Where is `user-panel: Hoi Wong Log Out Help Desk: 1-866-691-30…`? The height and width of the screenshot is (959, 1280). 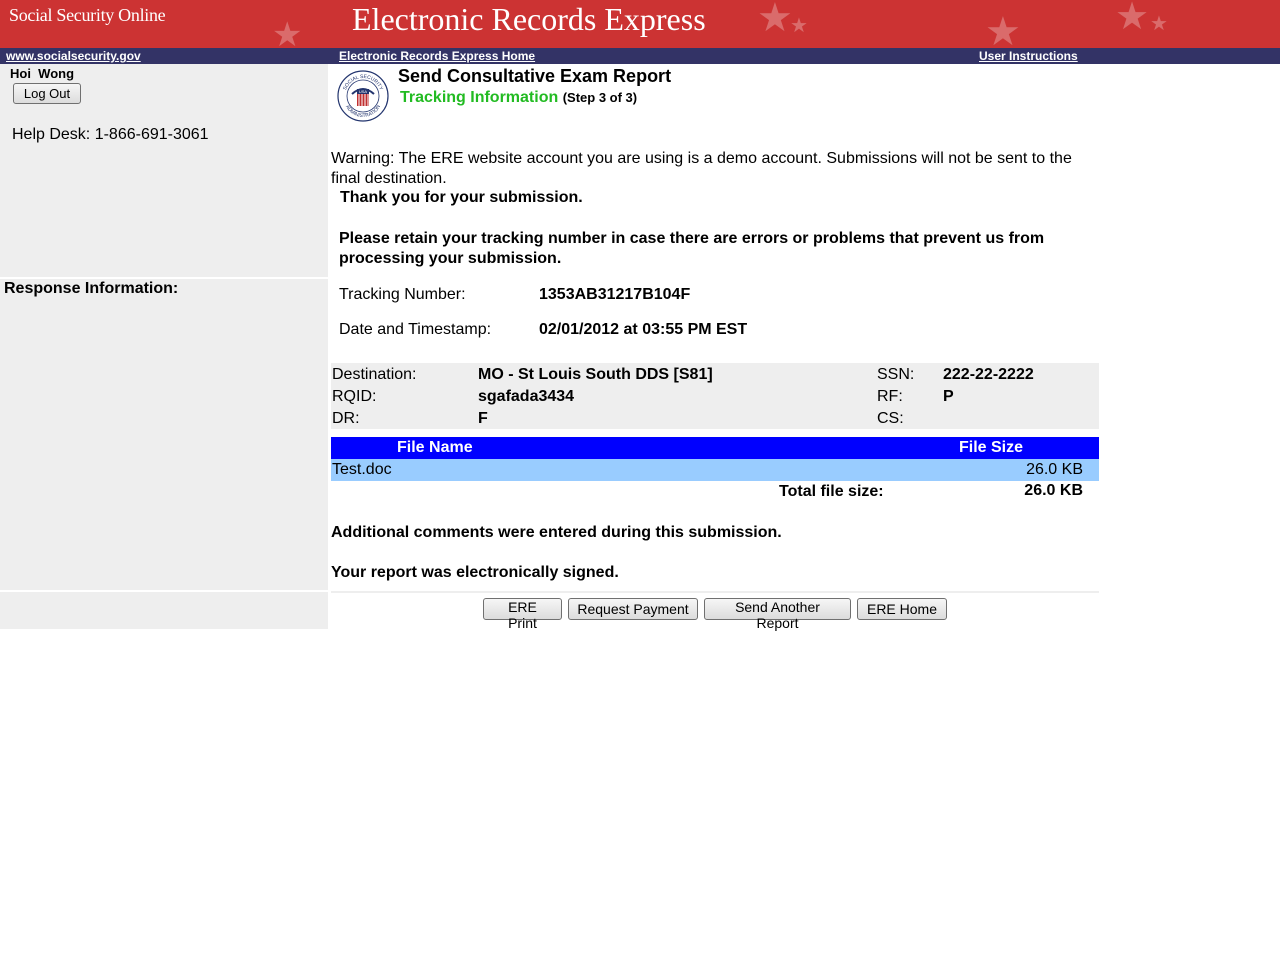
user-panel: Hoi Wong Log Out Help Desk: 1-866-691-30… is located at coordinates (164, 170).